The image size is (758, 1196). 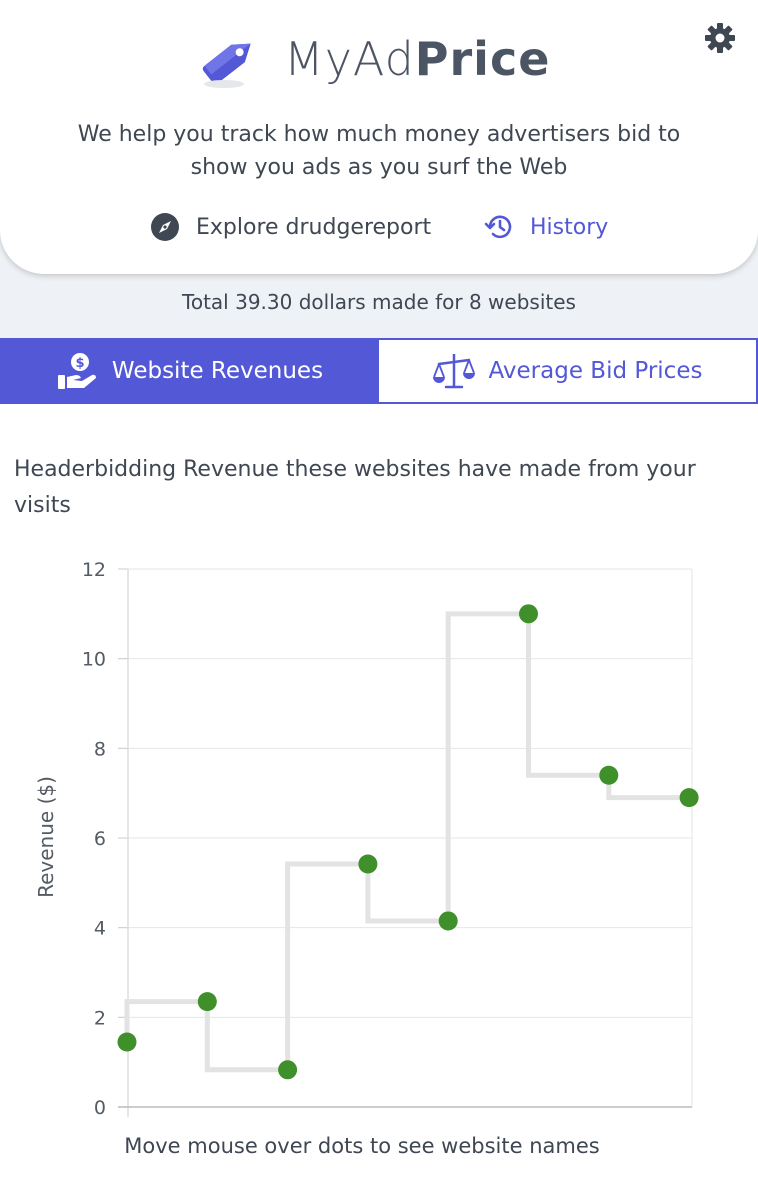 I want to click on app-title: MyAdPrice, so click(x=417, y=59).